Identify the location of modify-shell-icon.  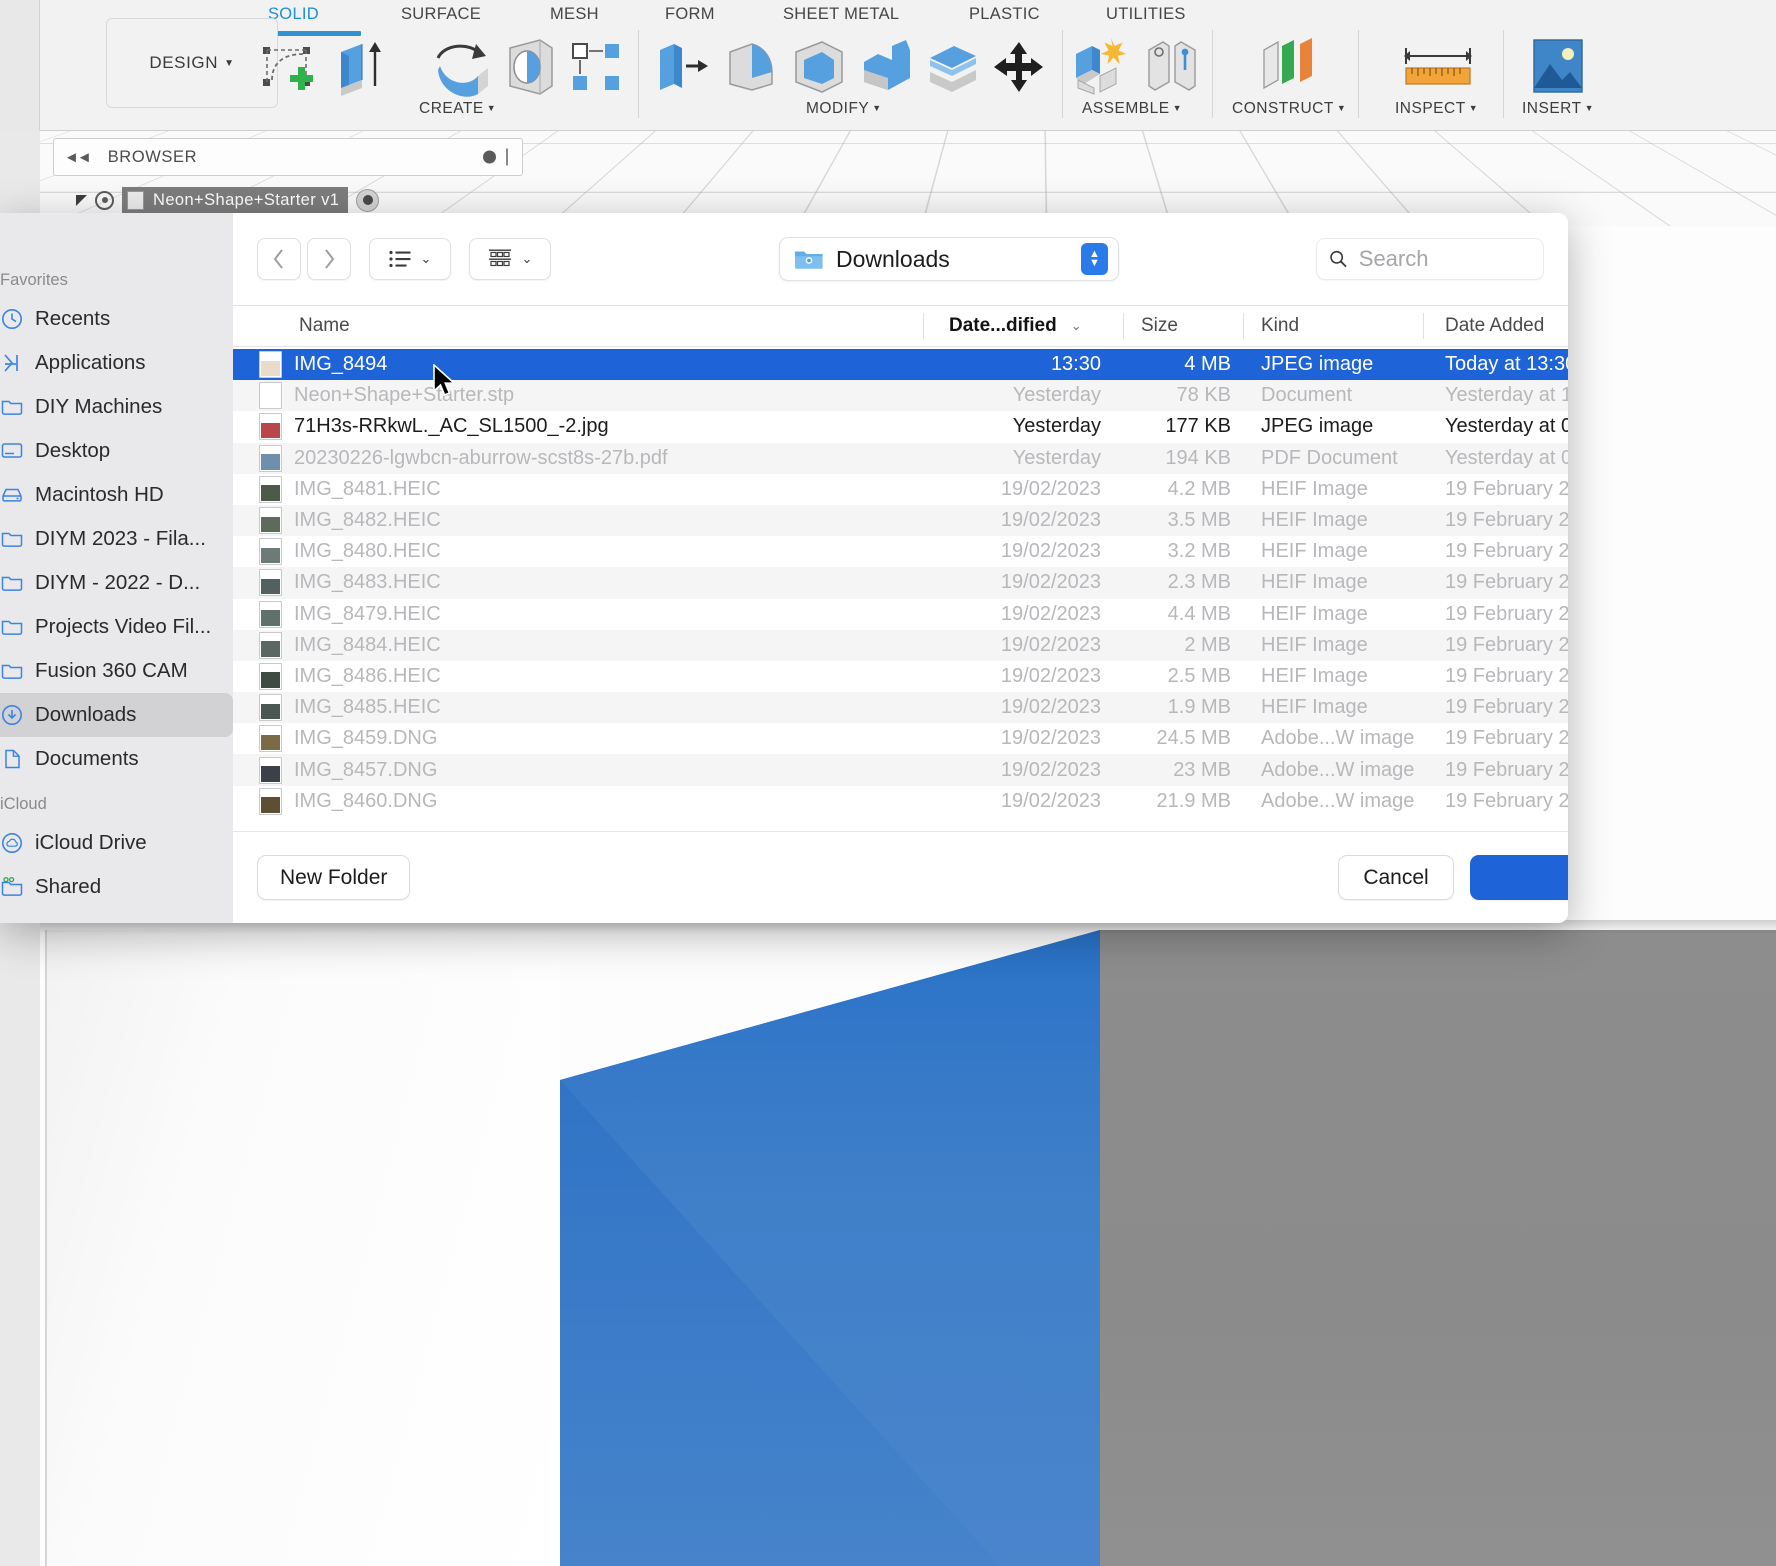
(819, 69).